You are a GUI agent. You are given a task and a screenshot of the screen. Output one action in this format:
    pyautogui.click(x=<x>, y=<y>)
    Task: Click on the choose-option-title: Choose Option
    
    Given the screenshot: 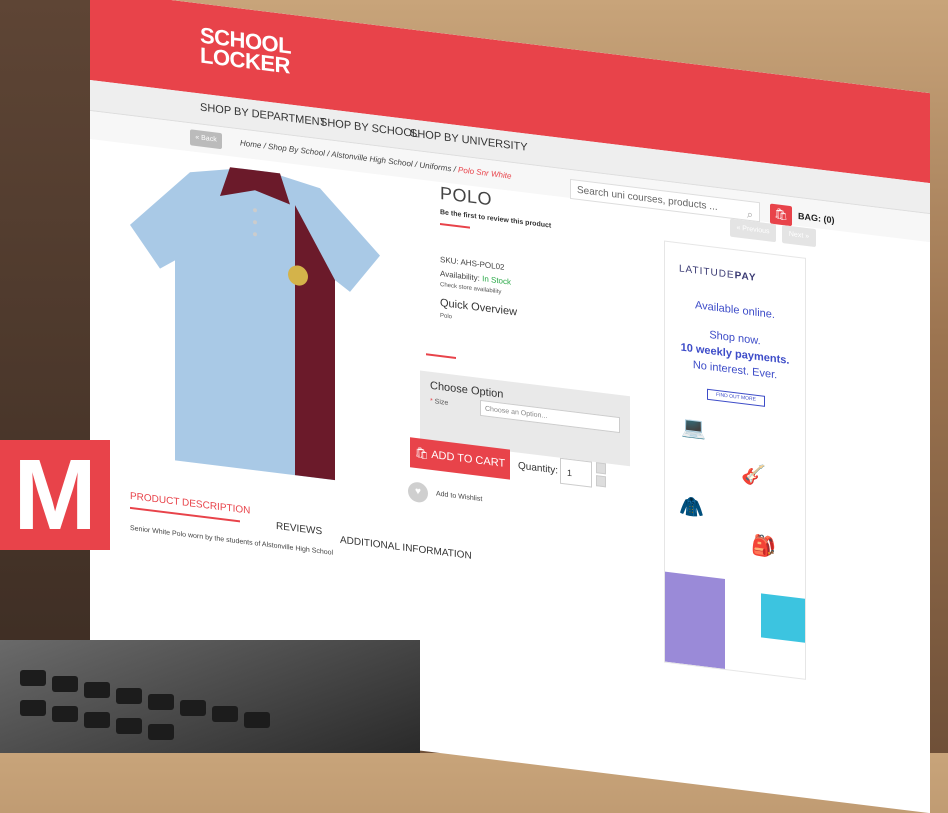 What is the action you would take?
    pyautogui.click(x=467, y=390)
    